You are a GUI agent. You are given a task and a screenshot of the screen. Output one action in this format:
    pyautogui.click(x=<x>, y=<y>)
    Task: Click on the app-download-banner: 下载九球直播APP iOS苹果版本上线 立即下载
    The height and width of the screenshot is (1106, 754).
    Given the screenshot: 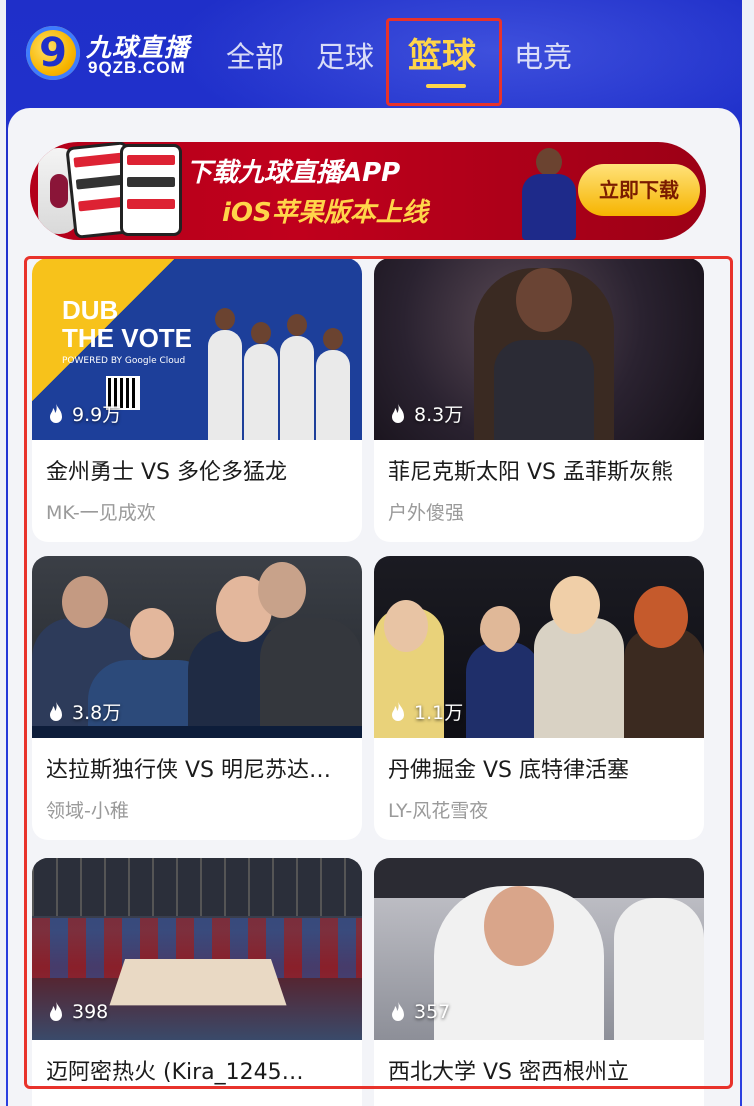 What is the action you would take?
    pyautogui.click(x=368, y=191)
    